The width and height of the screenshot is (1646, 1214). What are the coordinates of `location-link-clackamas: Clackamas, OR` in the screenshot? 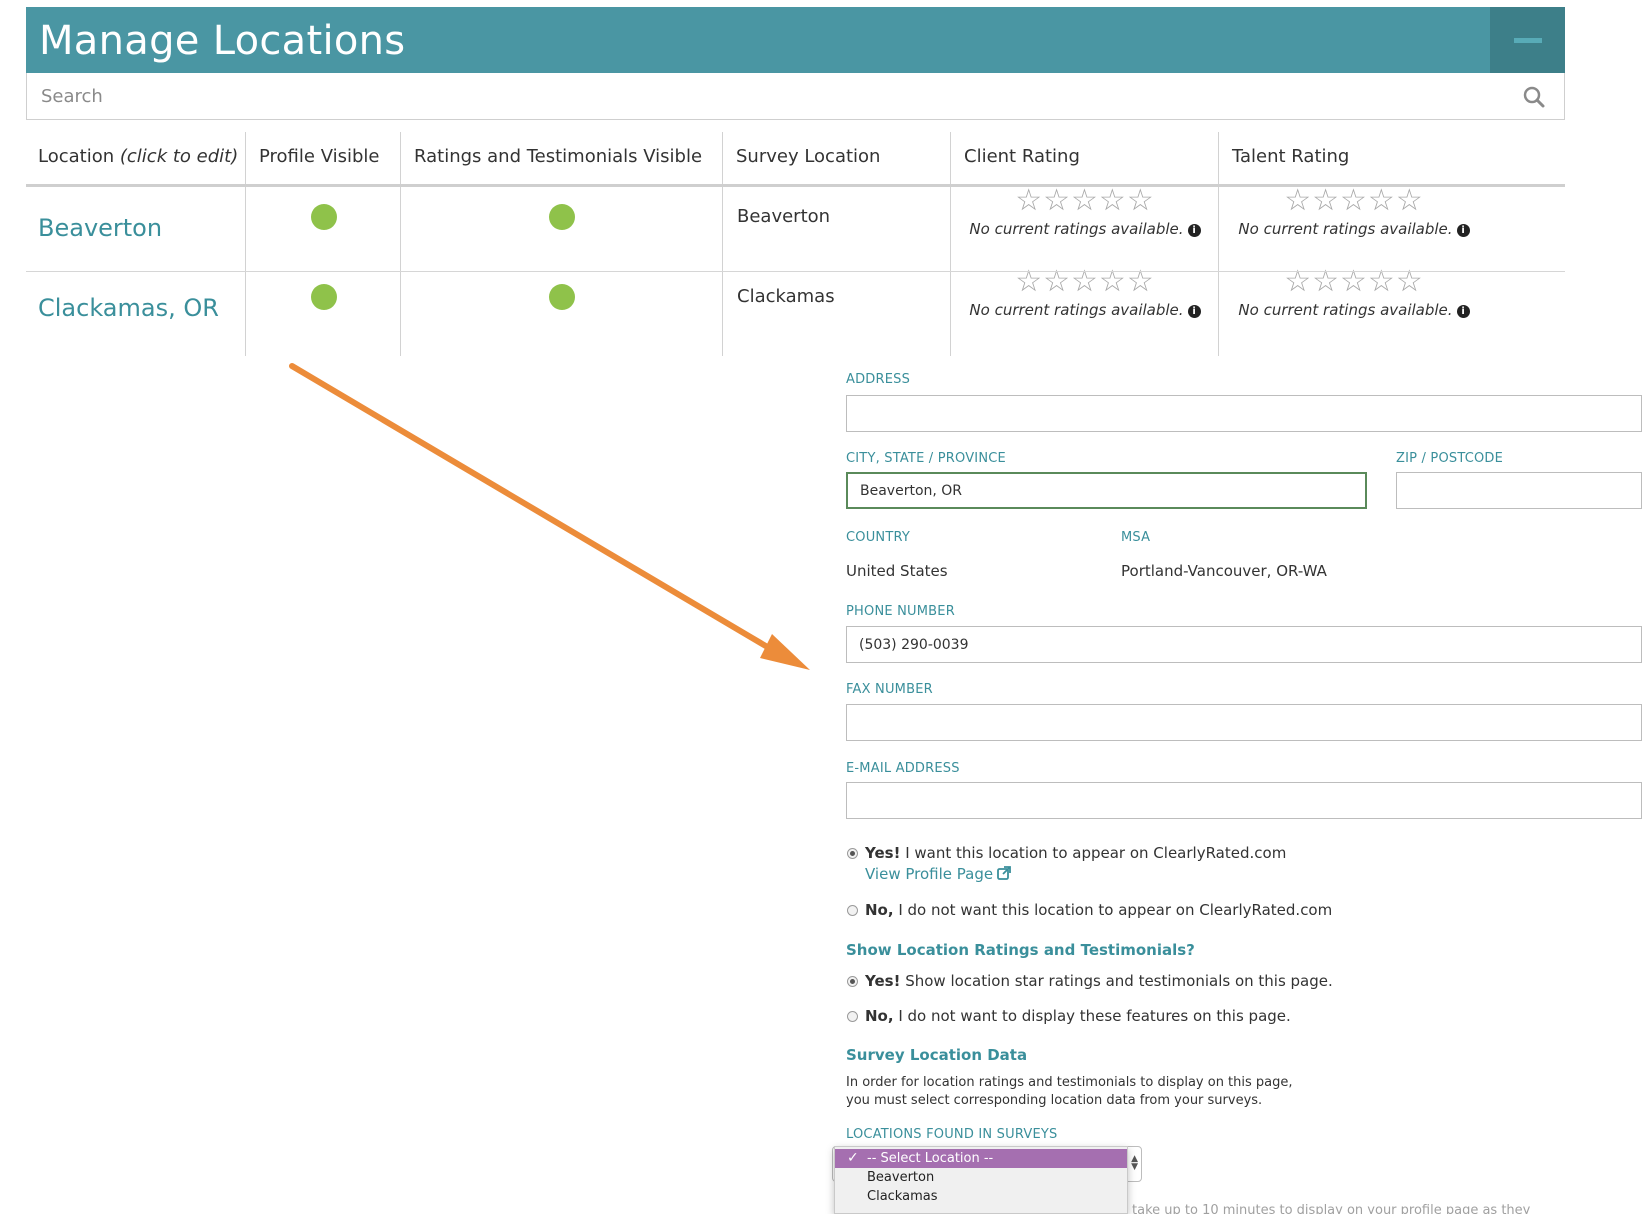 It's located at (128, 308).